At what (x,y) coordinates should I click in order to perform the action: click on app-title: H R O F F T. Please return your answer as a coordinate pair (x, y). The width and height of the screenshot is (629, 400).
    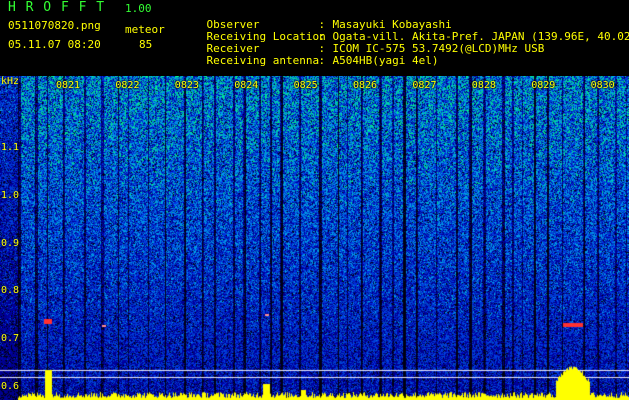
    Looking at the image, I should click on (57, 7).